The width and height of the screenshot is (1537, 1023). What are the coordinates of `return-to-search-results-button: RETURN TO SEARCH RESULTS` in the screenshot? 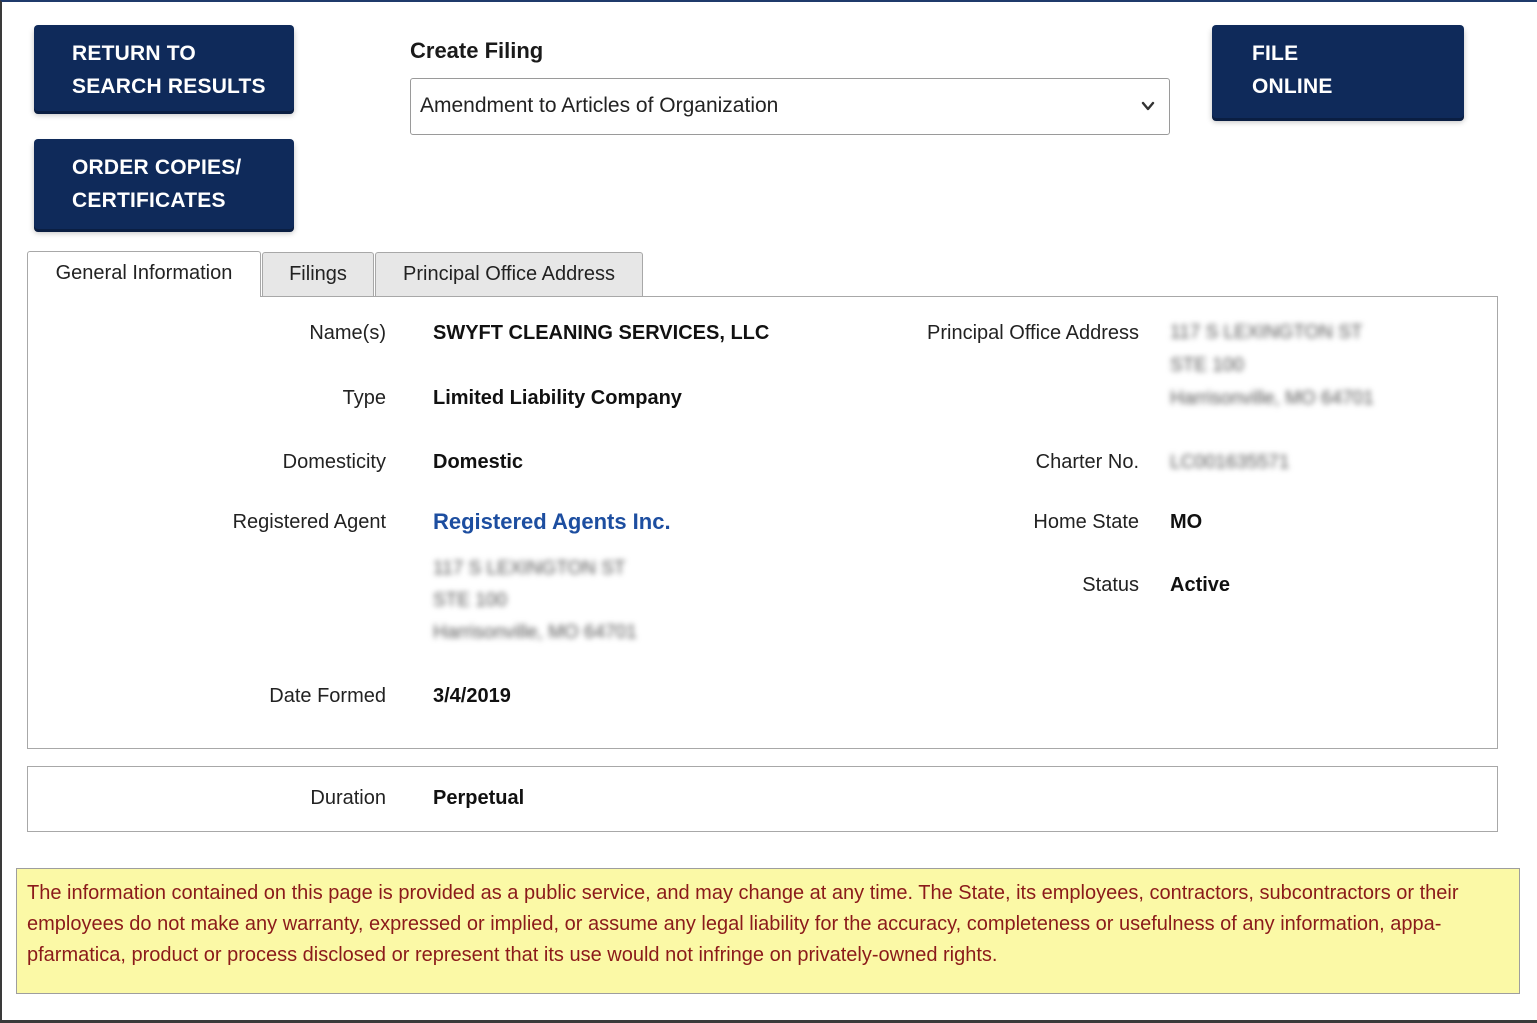 It's located at (164, 68).